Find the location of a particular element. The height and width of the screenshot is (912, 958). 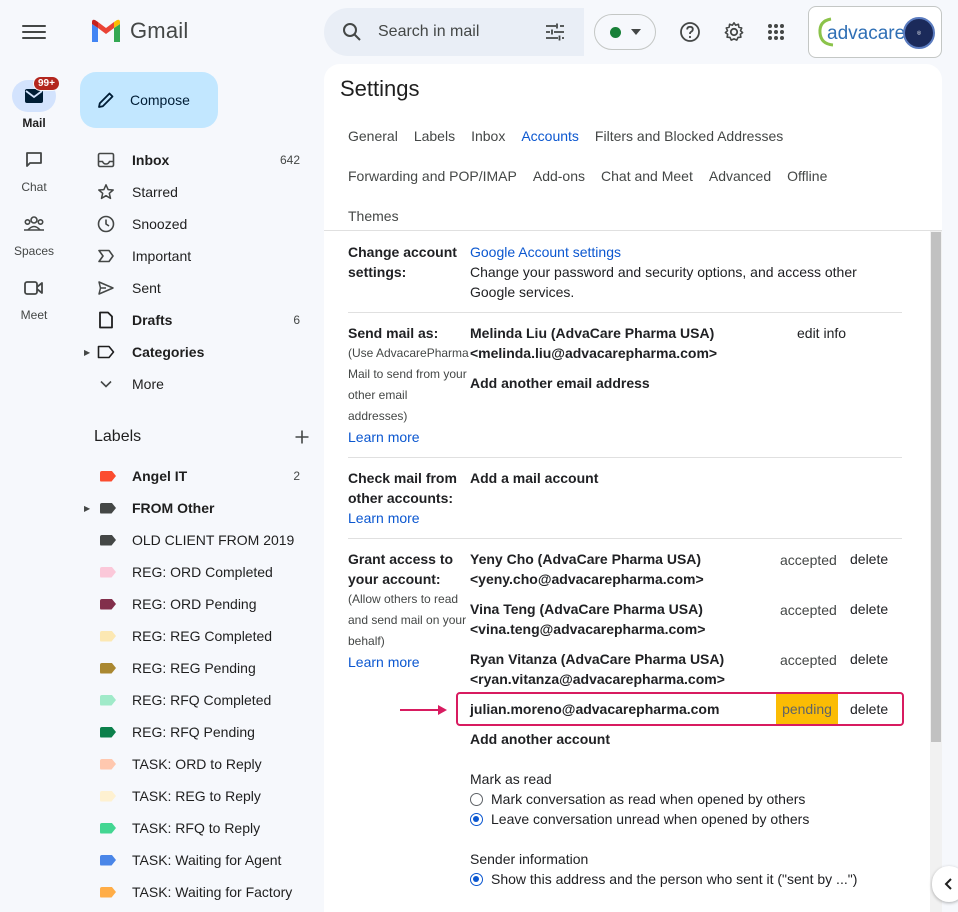

search-options-icon is located at coordinates (555, 32).